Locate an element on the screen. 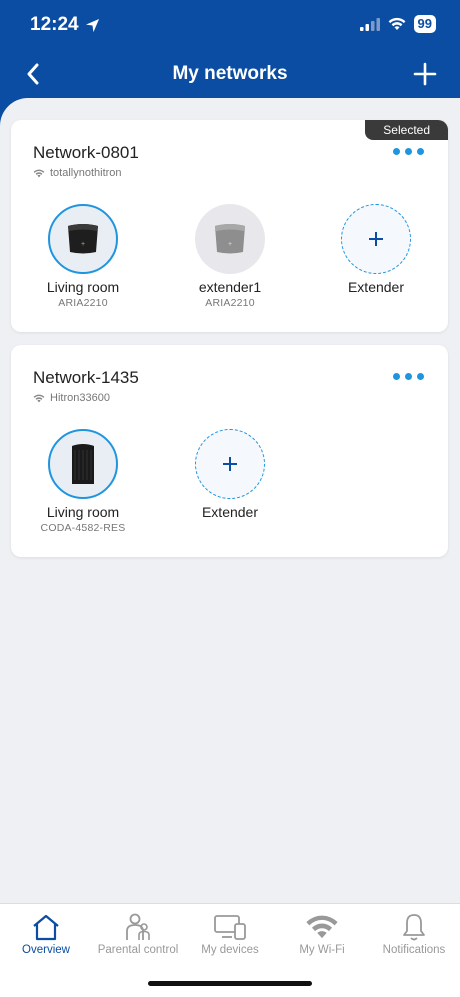 This screenshot has height=997, width=460. tab-parental-control: Parental control is located at coordinates (138, 933).